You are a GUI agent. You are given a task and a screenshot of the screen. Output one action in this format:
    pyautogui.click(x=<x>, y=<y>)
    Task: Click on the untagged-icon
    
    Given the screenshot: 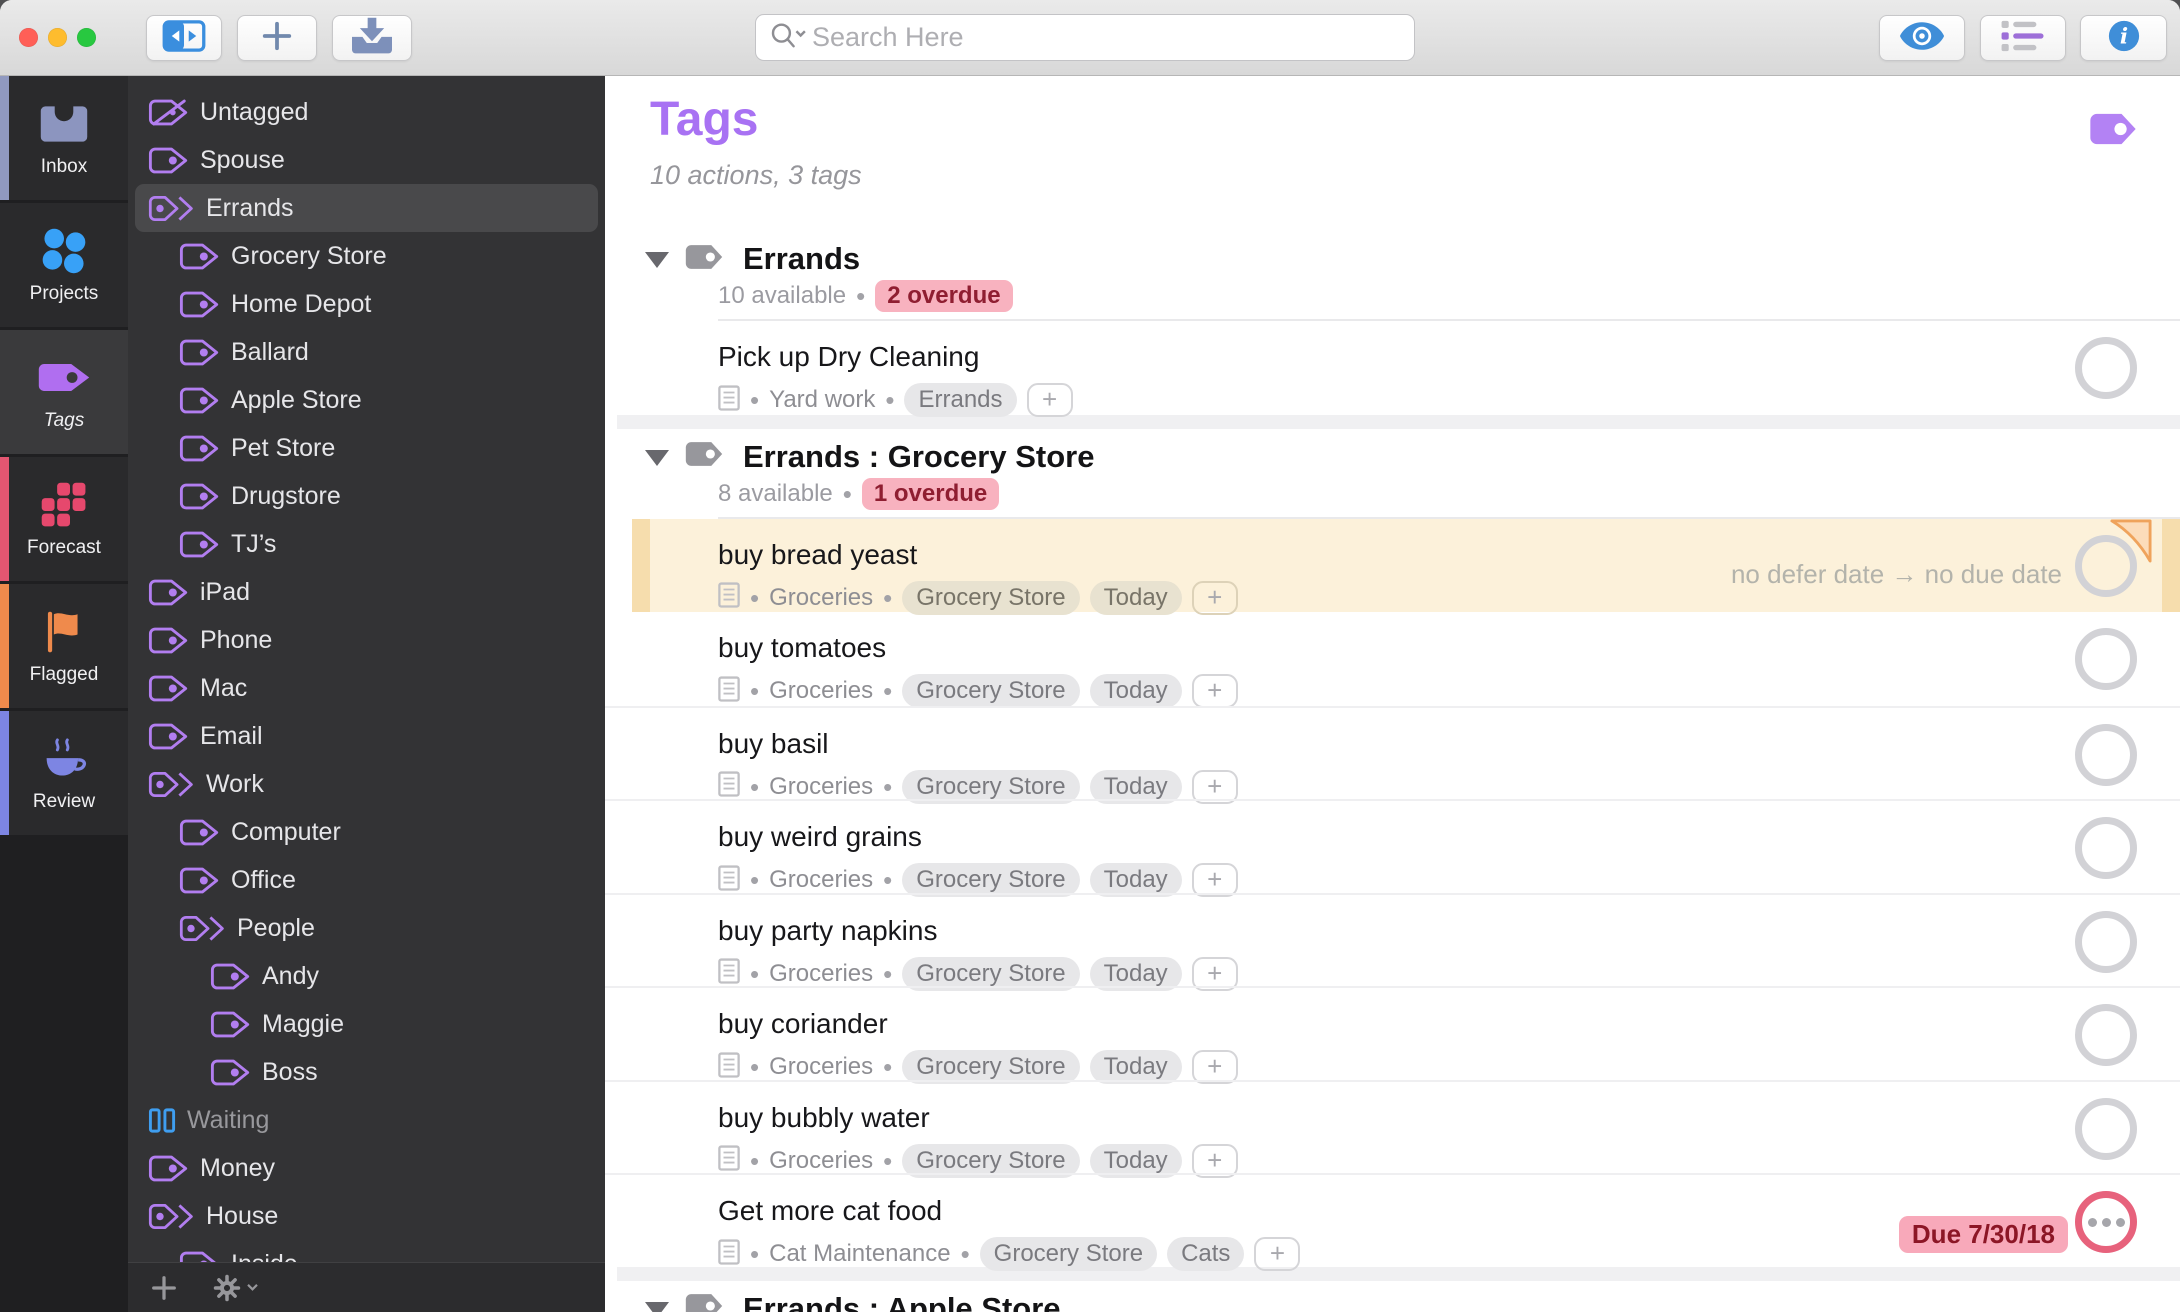 What is the action you would take?
    pyautogui.click(x=169, y=112)
    